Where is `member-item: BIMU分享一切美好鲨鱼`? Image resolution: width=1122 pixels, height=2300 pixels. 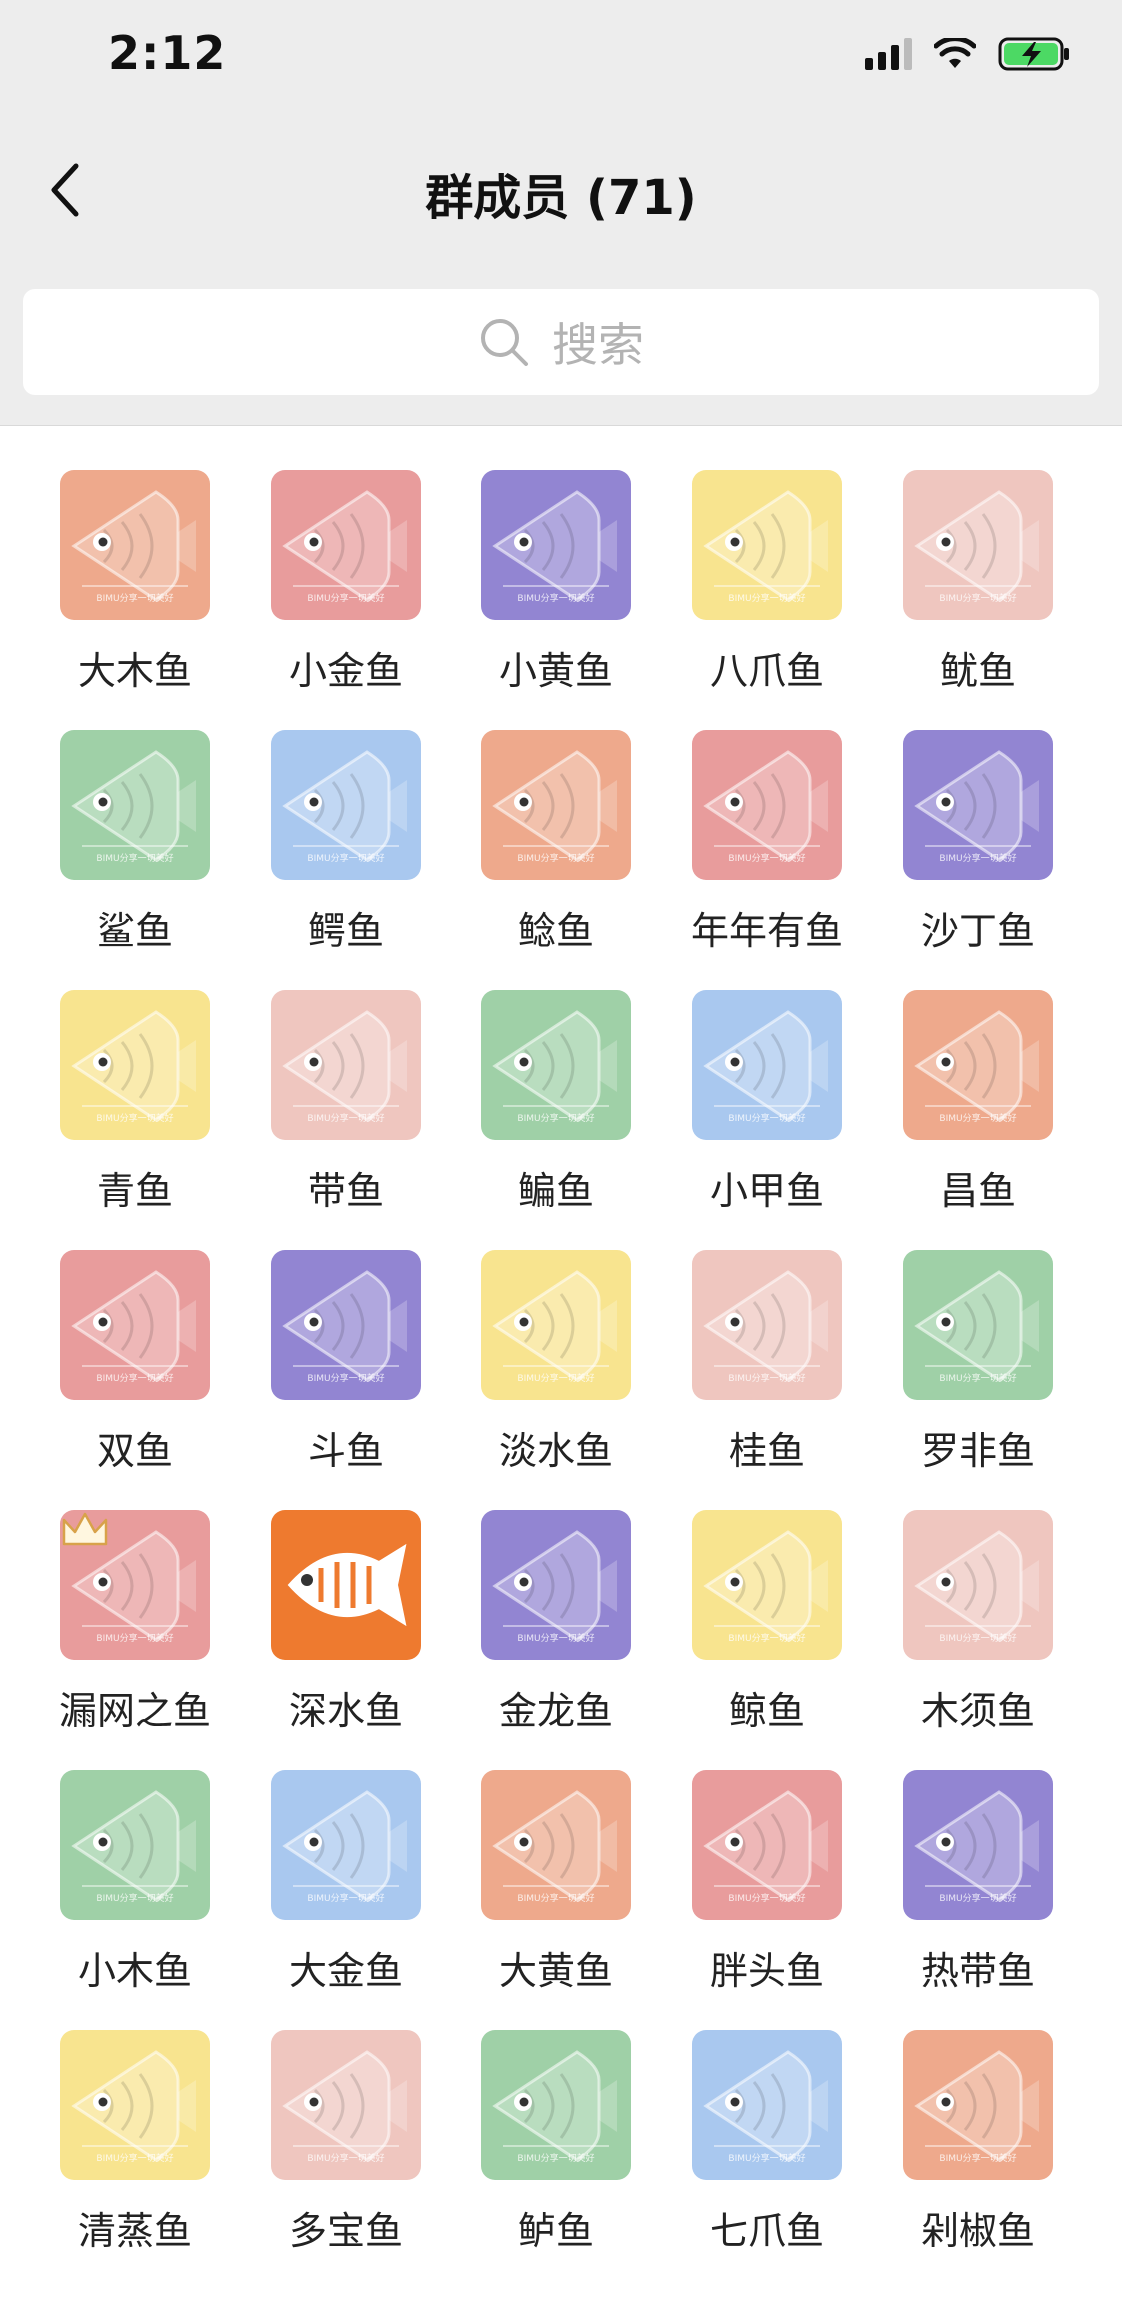
member-item: BIMU分享一切美好鲨鱼 is located at coordinates (135, 842).